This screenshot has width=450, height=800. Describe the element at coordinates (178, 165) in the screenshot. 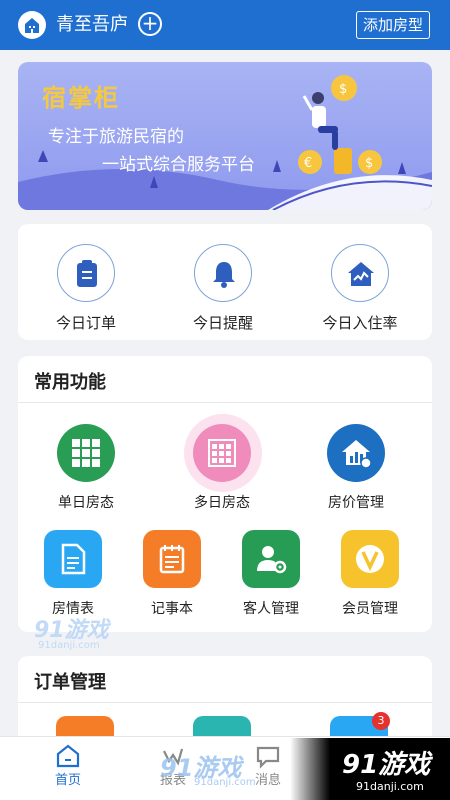

I see `banner-tagline-2: 一站式综合服务平台` at that location.